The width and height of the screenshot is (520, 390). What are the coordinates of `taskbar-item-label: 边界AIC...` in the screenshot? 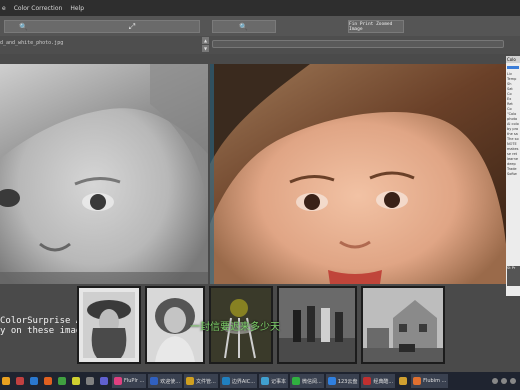 It's located at (243, 381).